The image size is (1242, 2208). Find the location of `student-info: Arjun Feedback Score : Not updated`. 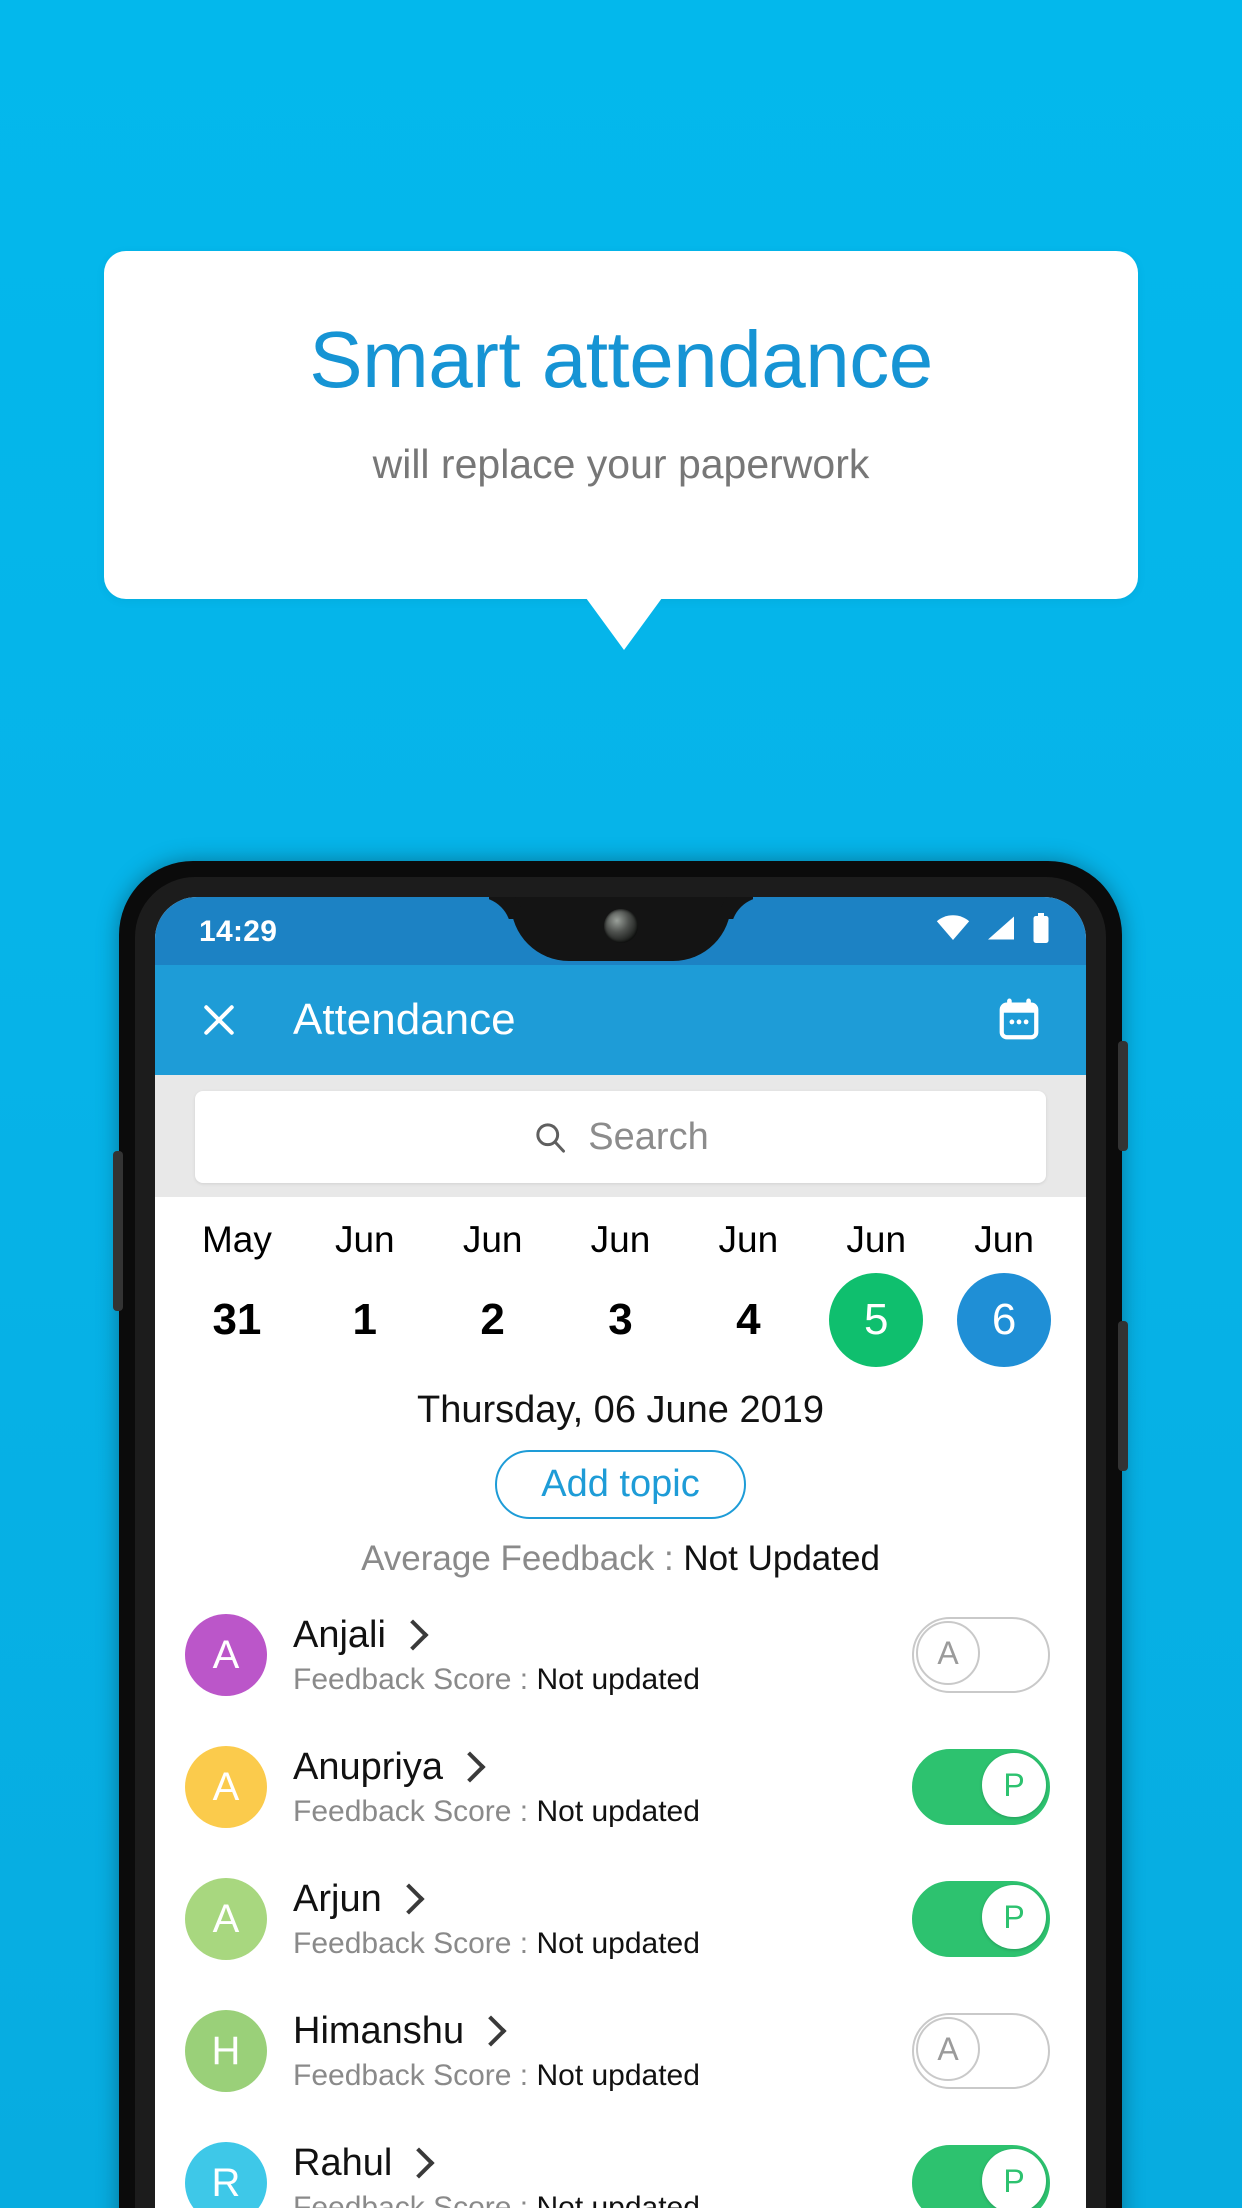

student-info: Arjun Feedback Score : Not updated is located at coordinates (602, 1919).